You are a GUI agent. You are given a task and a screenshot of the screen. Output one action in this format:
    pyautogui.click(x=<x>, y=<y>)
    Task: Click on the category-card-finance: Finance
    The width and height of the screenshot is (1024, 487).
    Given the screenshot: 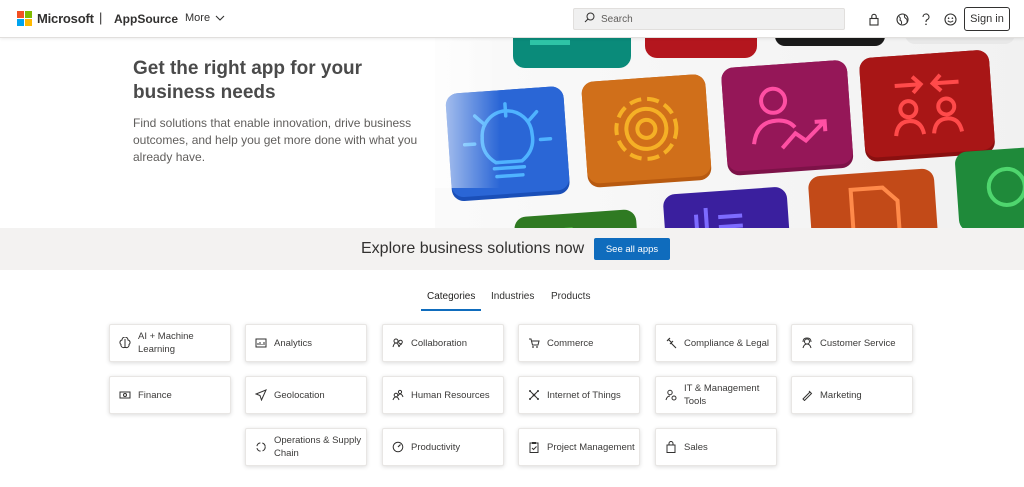 What is the action you would take?
    pyautogui.click(x=170, y=395)
    